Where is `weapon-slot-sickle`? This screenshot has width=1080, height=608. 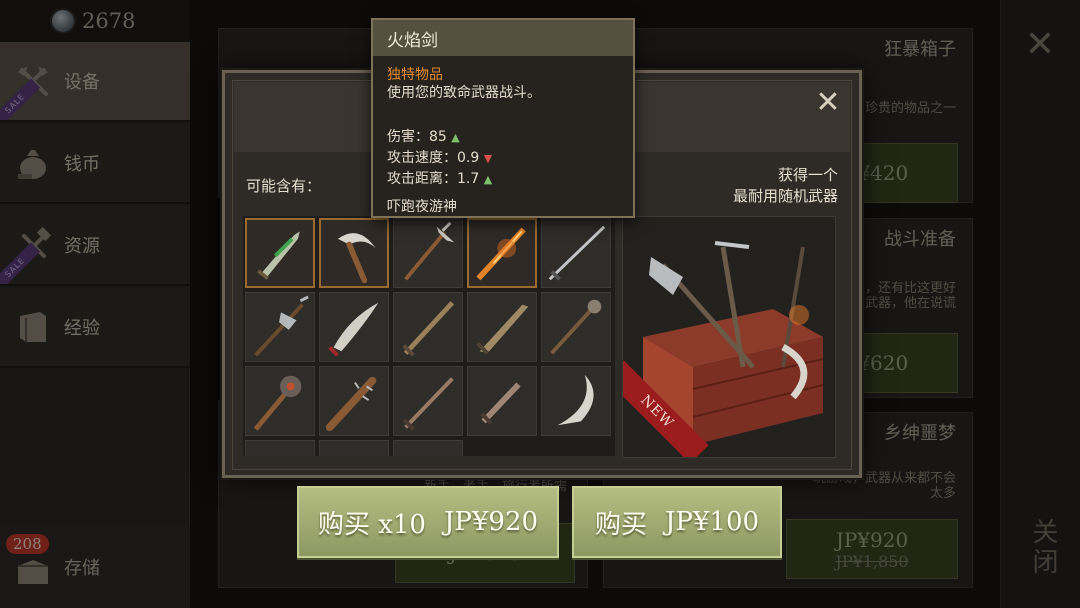 weapon-slot-sickle is located at coordinates (576, 401).